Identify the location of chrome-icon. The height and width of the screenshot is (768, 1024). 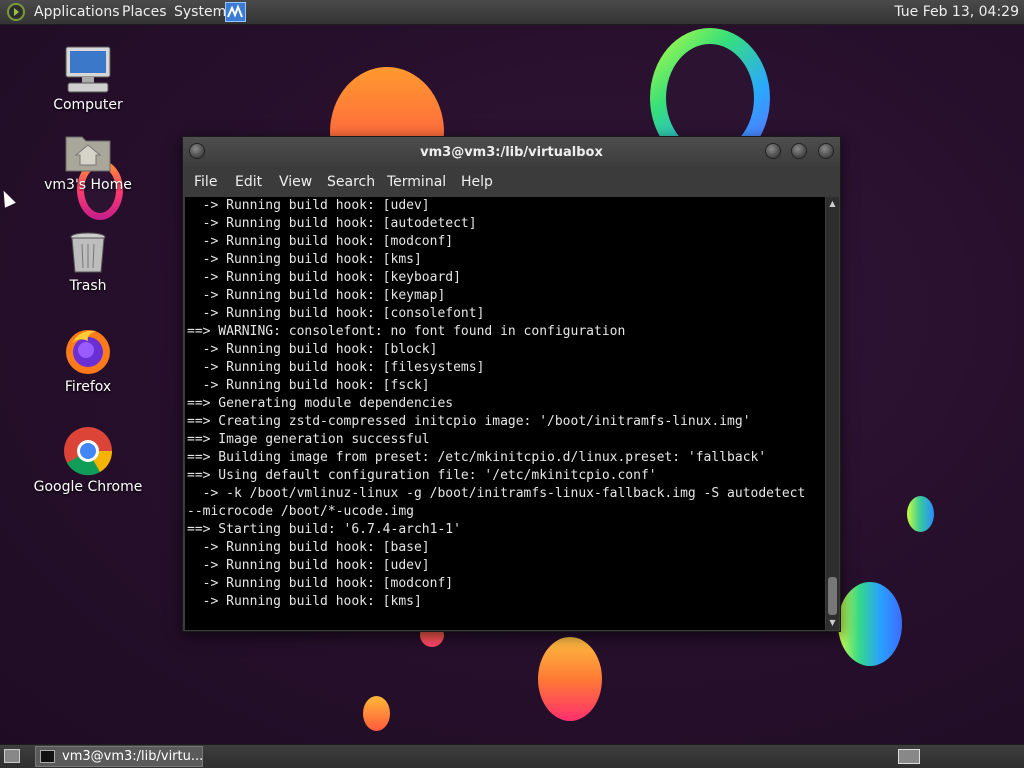
(88, 451).